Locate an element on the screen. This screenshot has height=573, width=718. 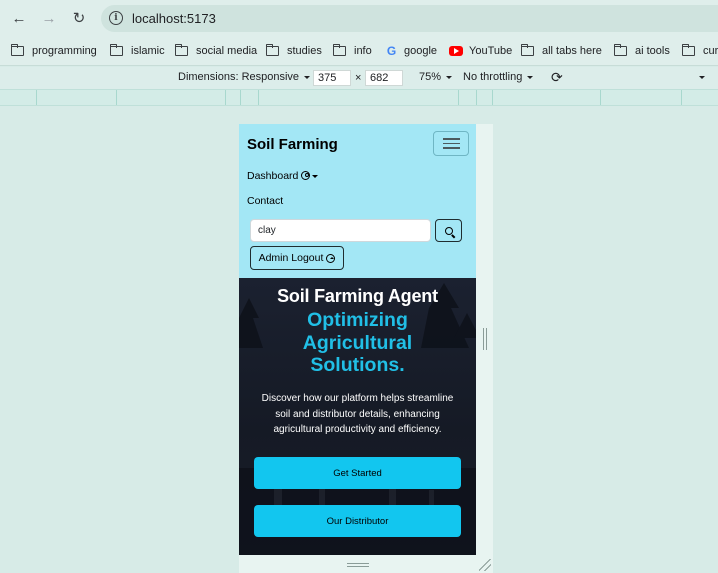
search-input: clay is located at coordinates (340, 230).